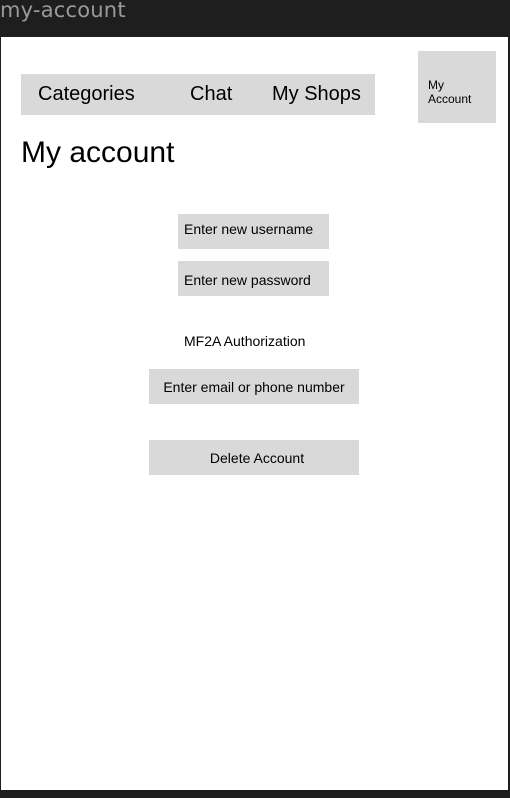  What do you see at coordinates (98, 152) in the screenshot?
I see `page-title: My account` at bounding box center [98, 152].